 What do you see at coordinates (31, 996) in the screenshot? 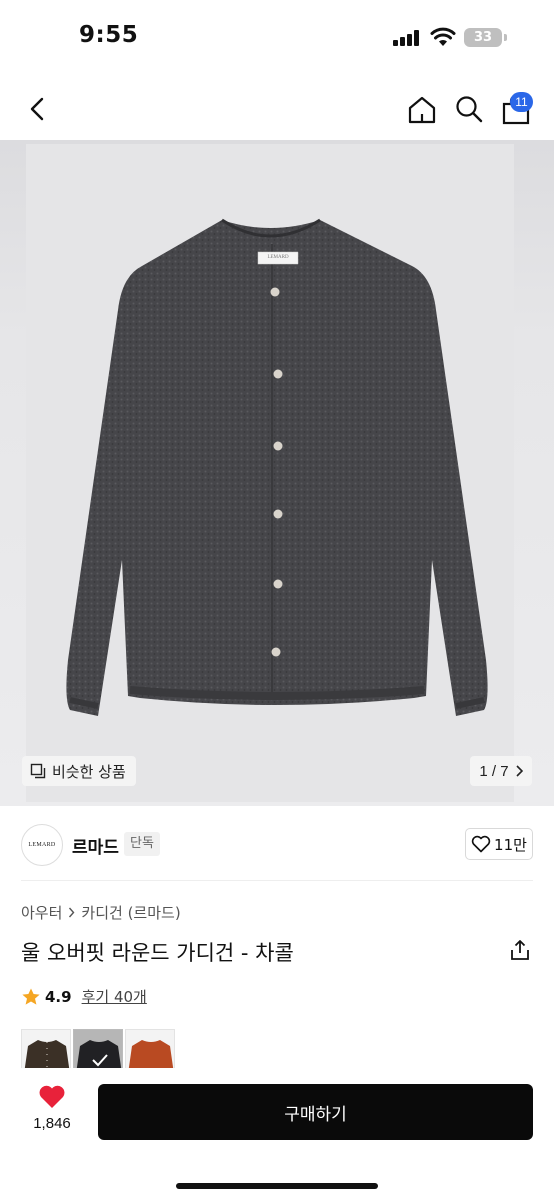
I see `star-icon` at bounding box center [31, 996].